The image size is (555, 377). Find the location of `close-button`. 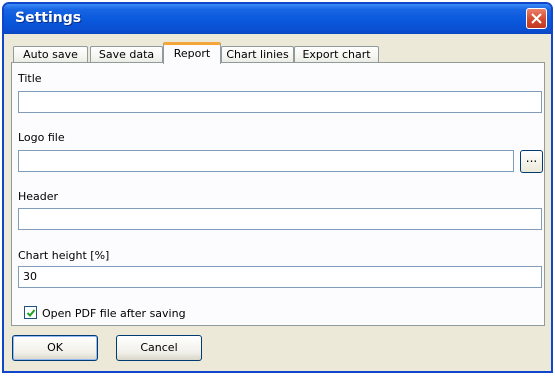

close-button is located at coordinates (536, 18).